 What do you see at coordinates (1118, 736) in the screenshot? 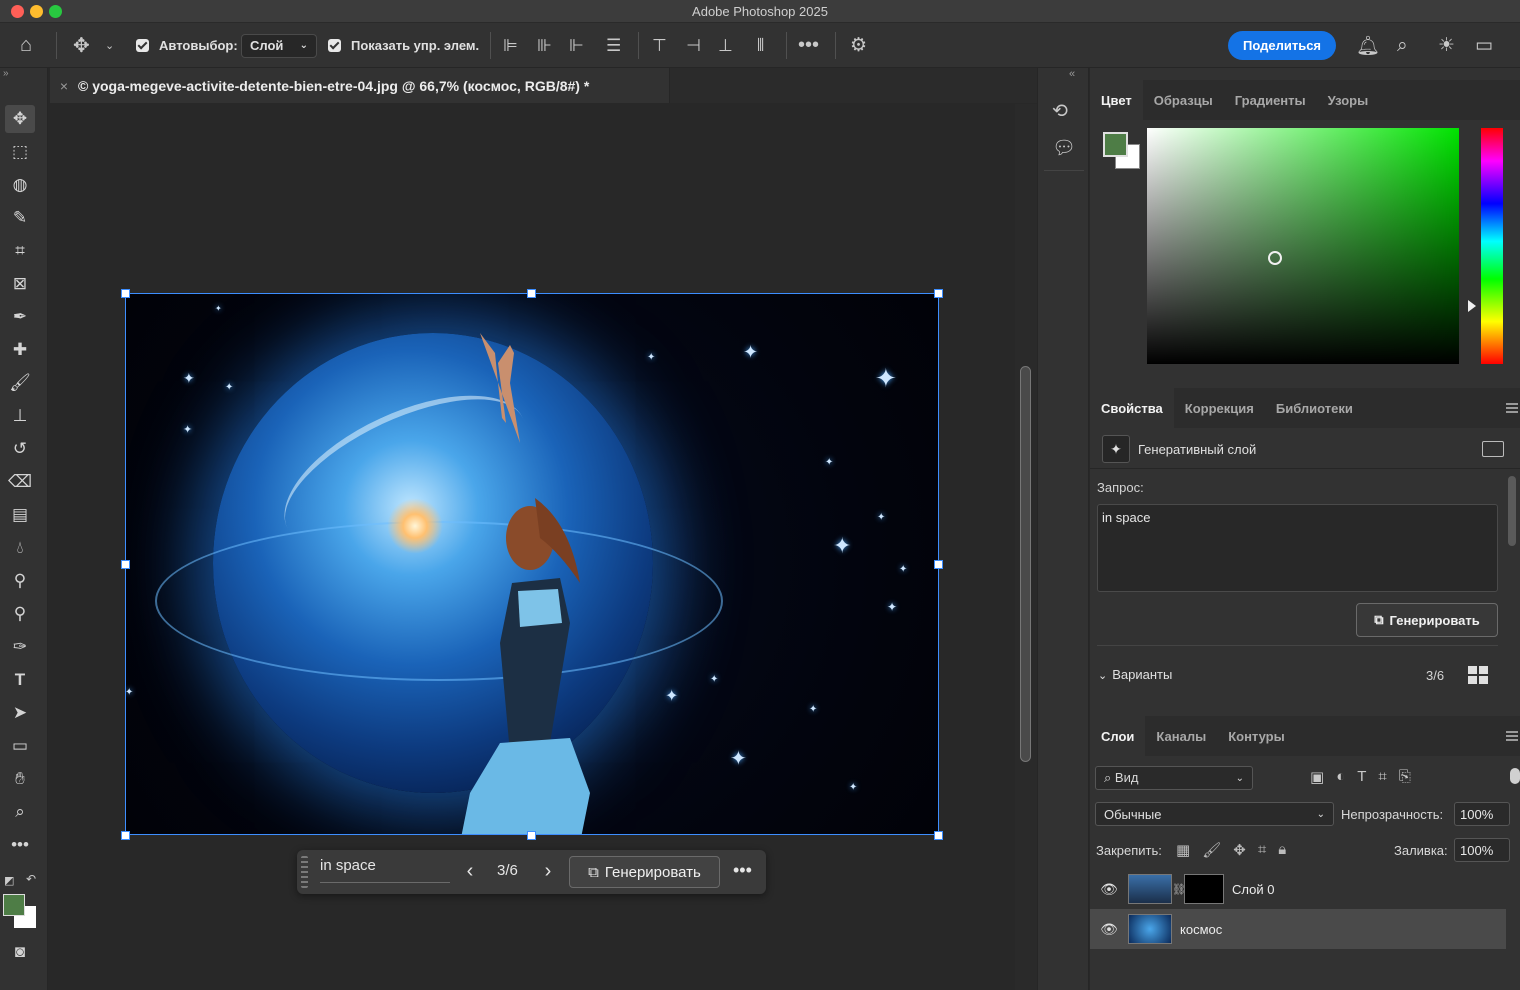
I see `tab-layers: Слои` at bounding box center [1118, 736].